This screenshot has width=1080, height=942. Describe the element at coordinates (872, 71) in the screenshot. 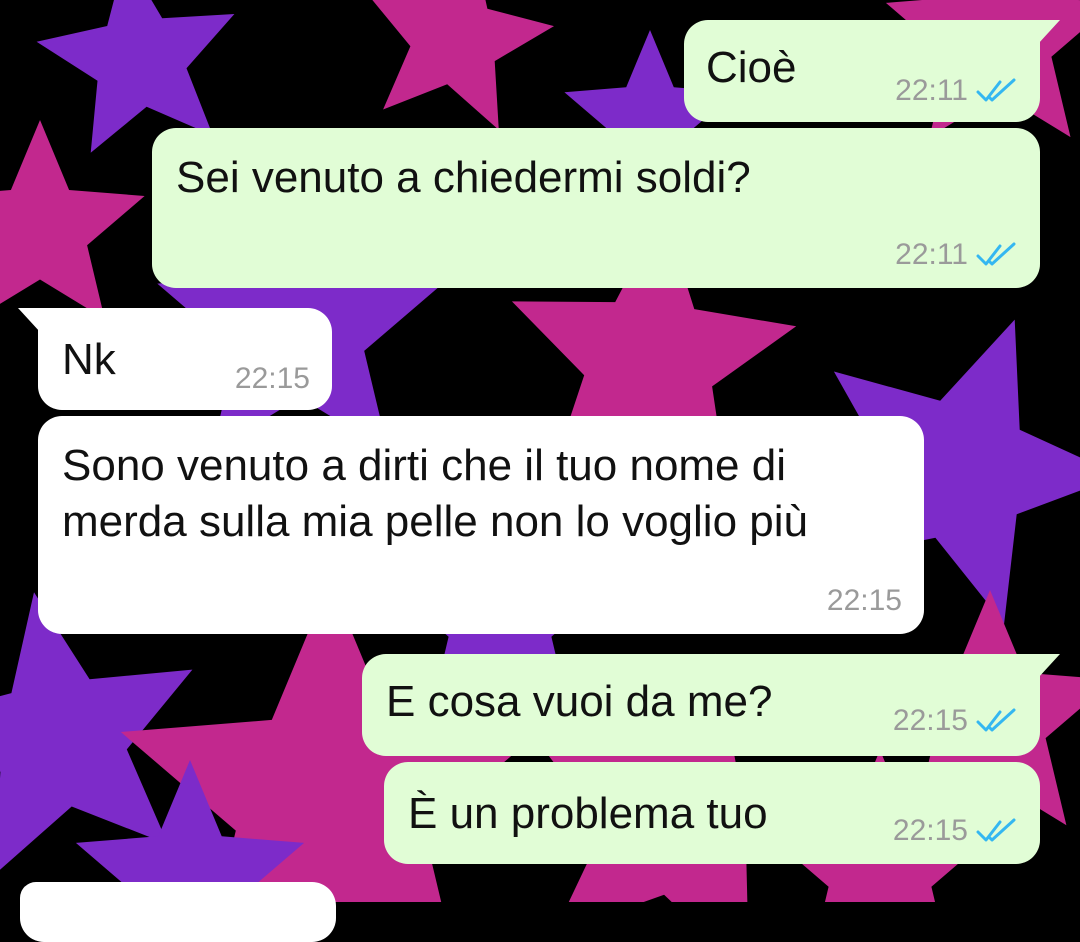

I see `message-bubble-outgoing: Cioè 22:11` at that location.